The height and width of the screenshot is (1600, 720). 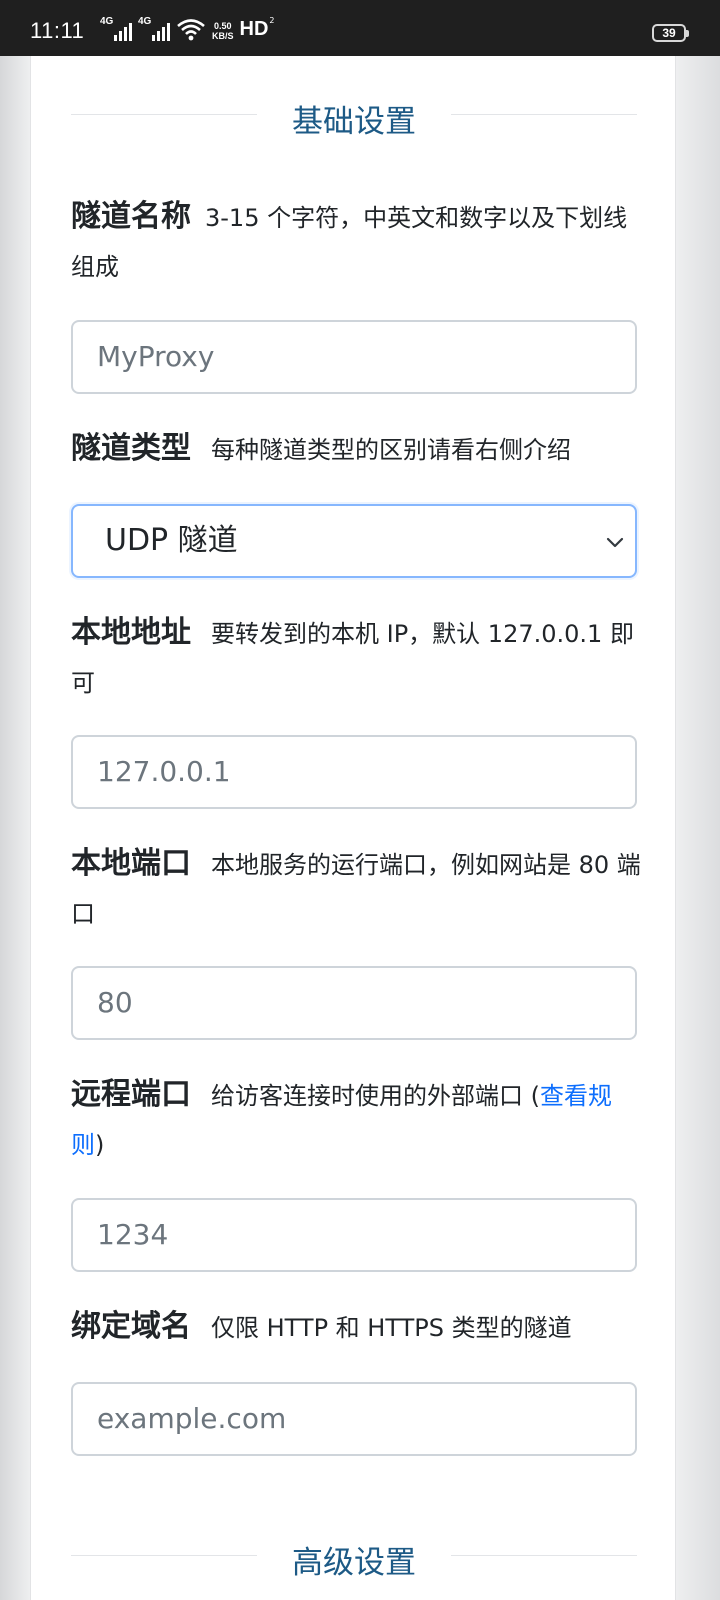 I want to click on status-time: 11:11, so click(x=57, y=30).